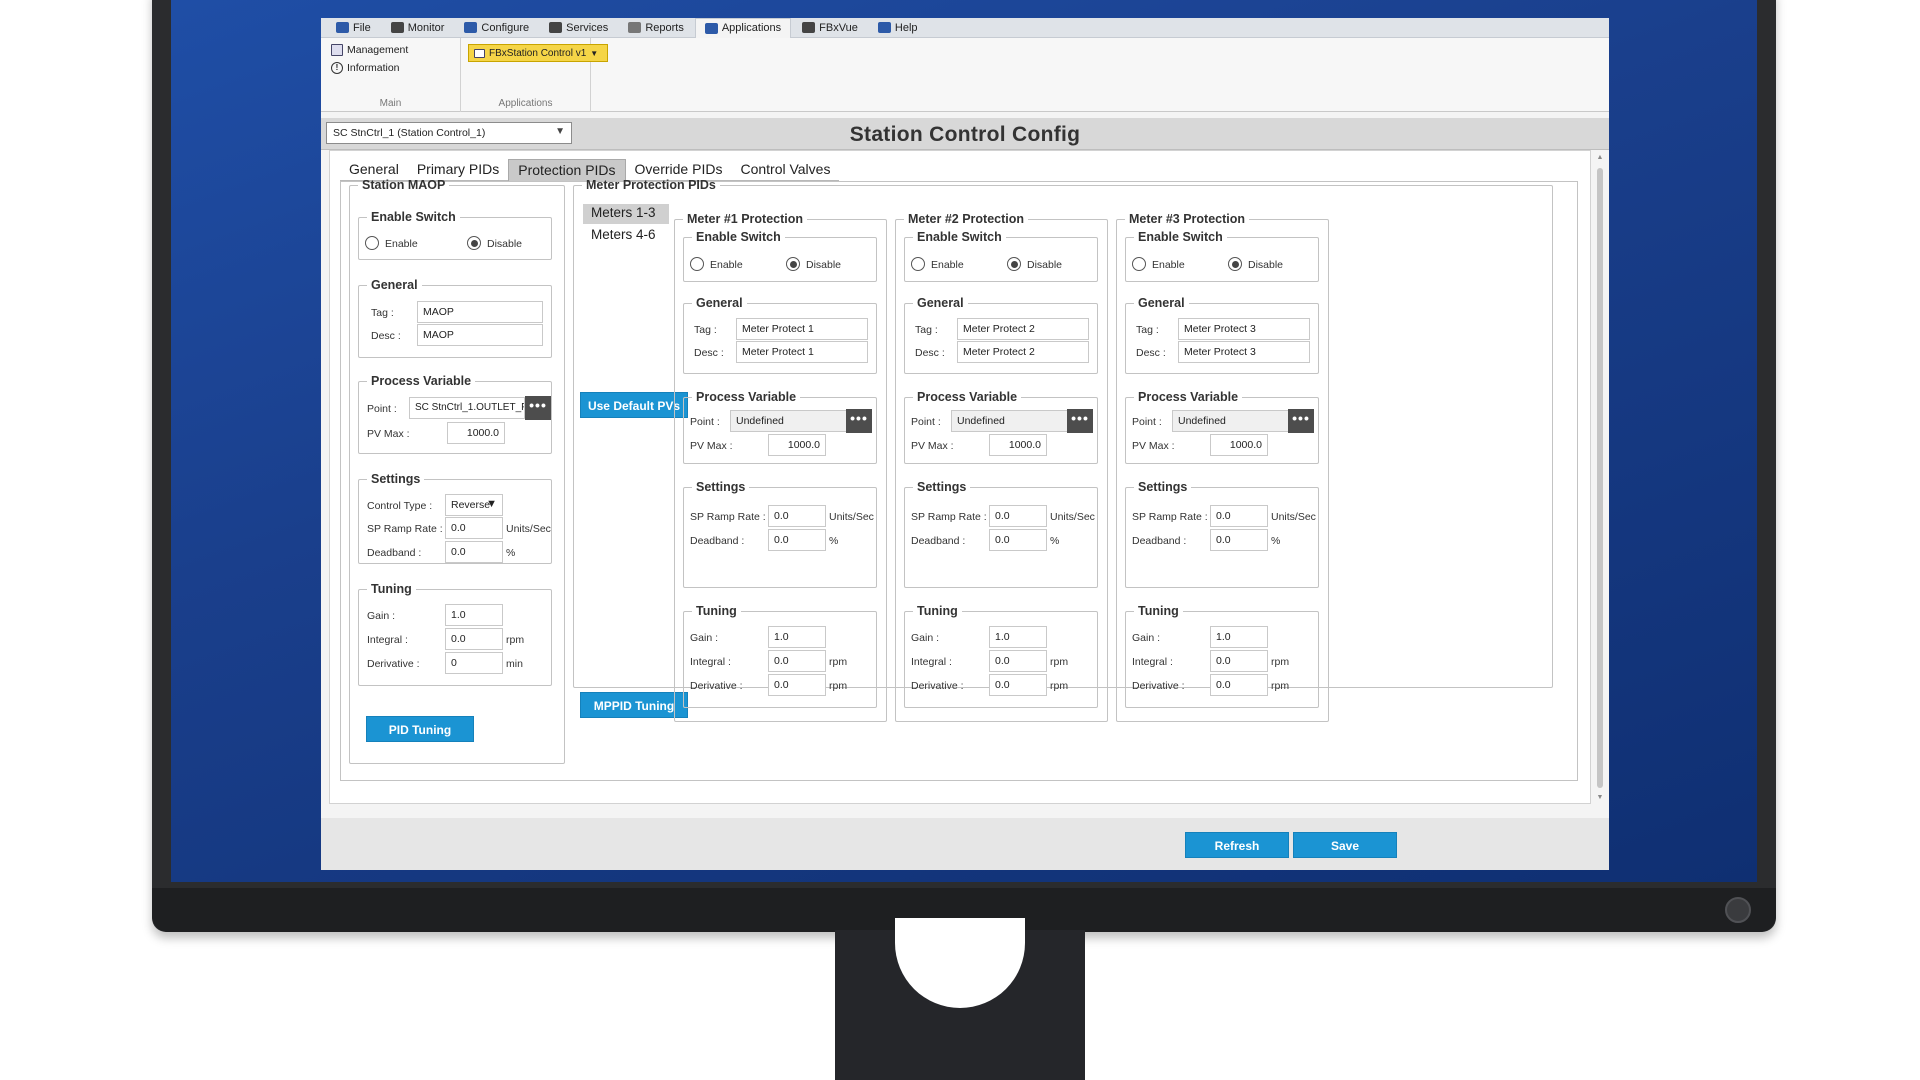 The image size is (1920, 1080). Describe the element at coordinates (474, 615) in the screenshot. I see `maop-gain-field: 1.0` at that location.